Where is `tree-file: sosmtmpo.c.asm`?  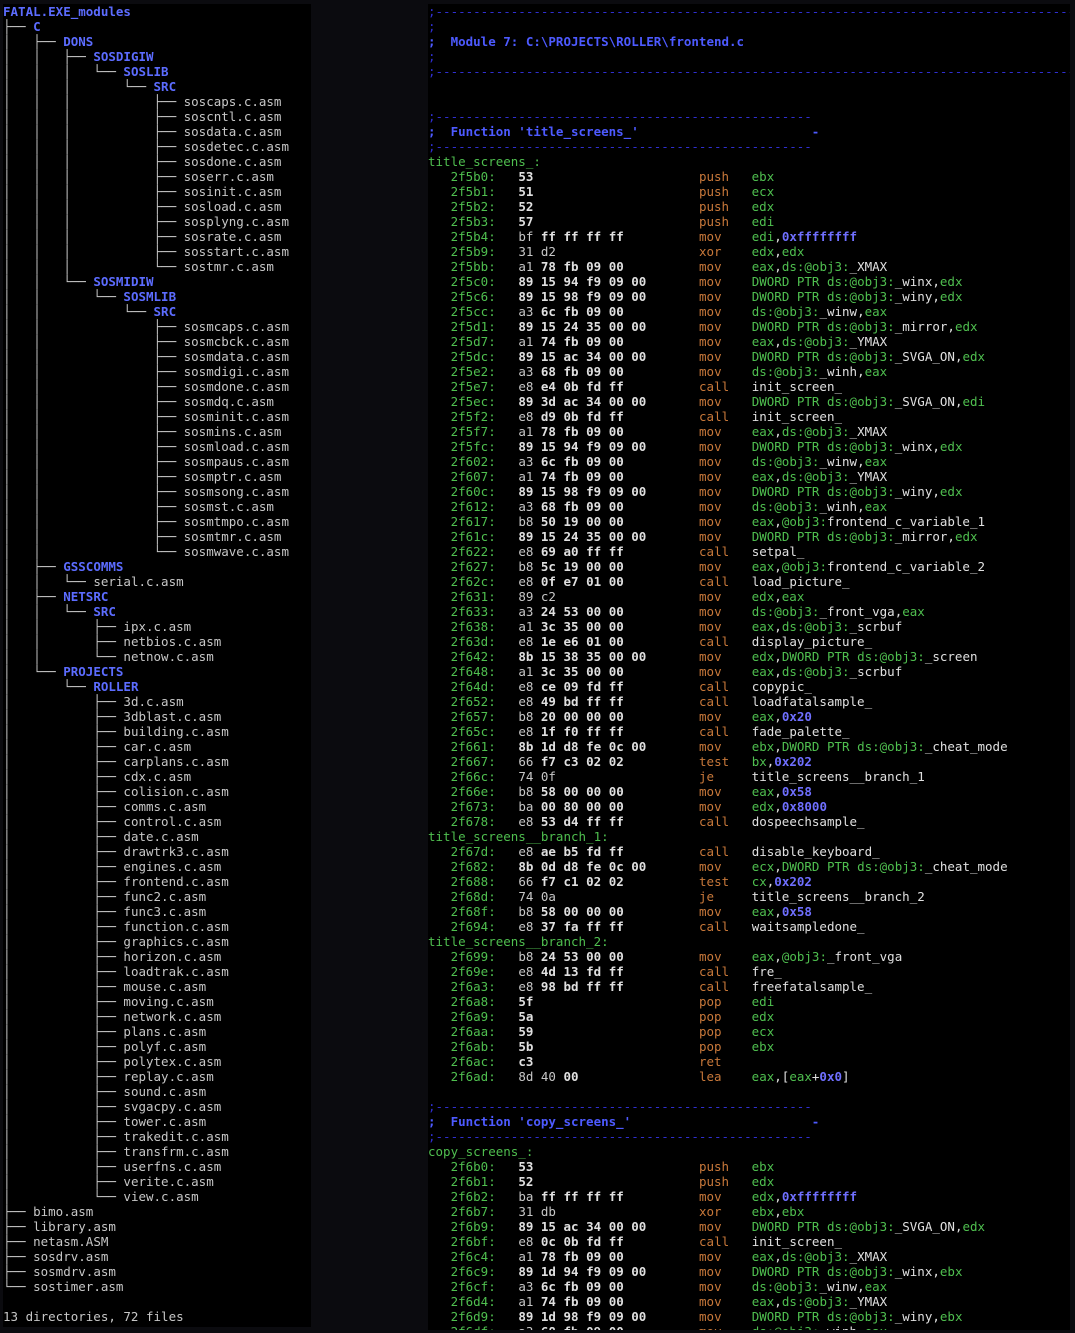 tree-file: sosmtmpo.c.asm is located at coordinates (236, 521).